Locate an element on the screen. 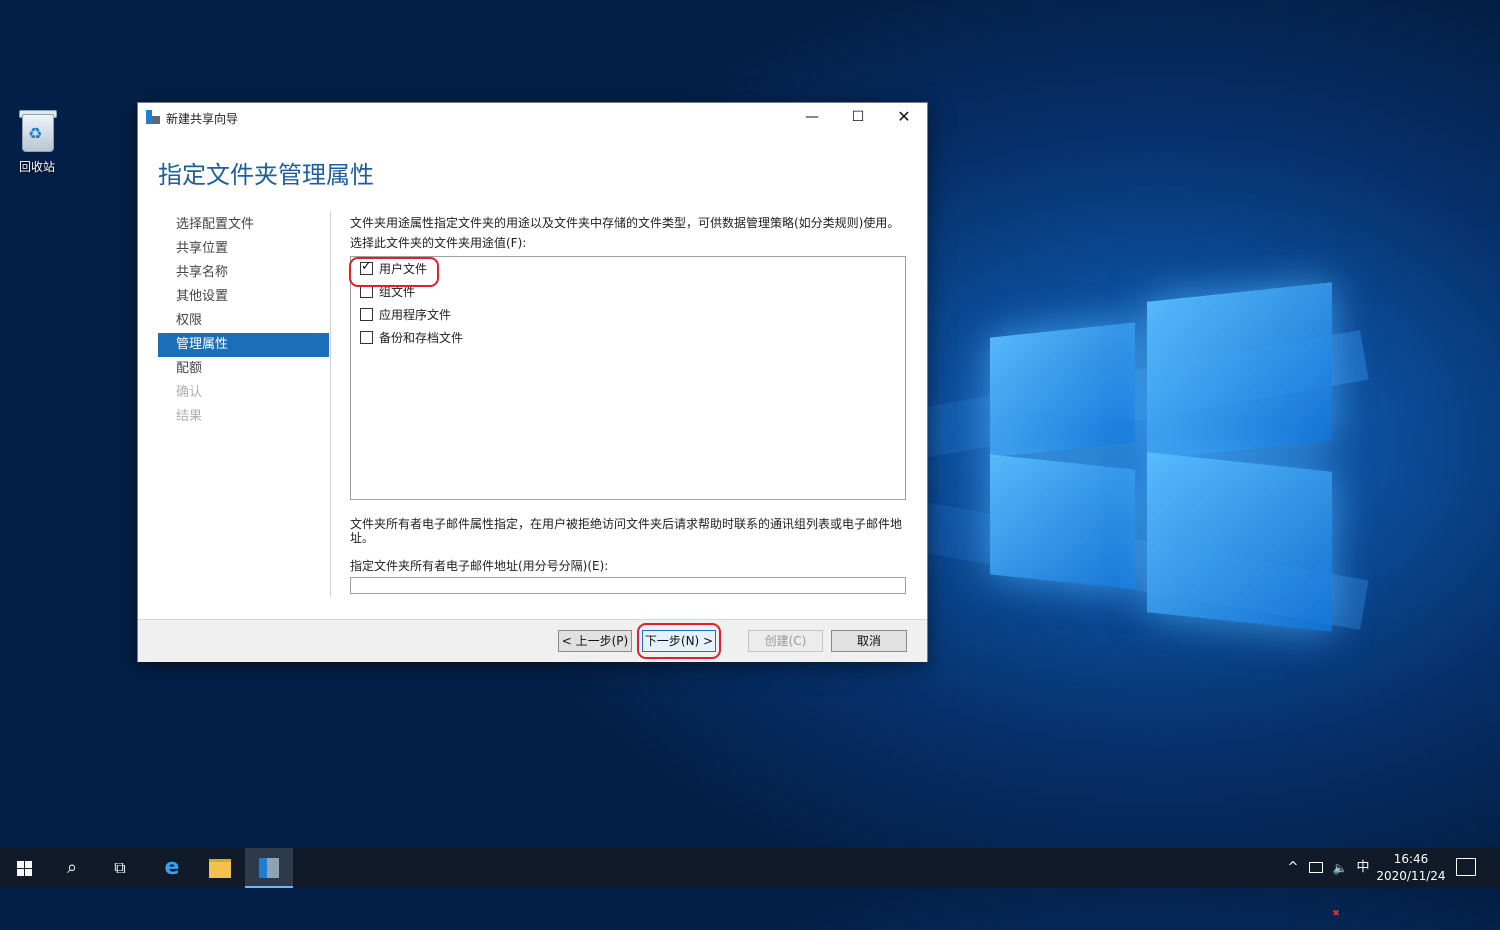 This screenshot has height=930, width=1500. desktop-icon-label: 回收站 is located at coordinates (36, 167).